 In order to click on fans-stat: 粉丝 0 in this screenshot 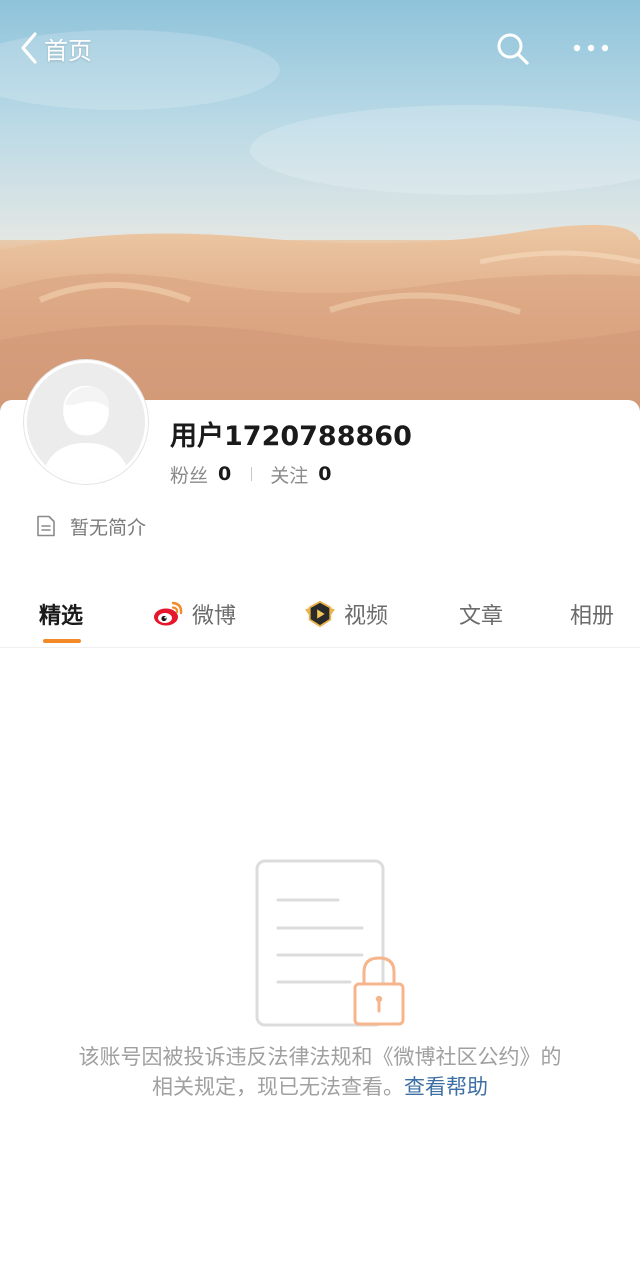, I will do `click(200, 474)`.